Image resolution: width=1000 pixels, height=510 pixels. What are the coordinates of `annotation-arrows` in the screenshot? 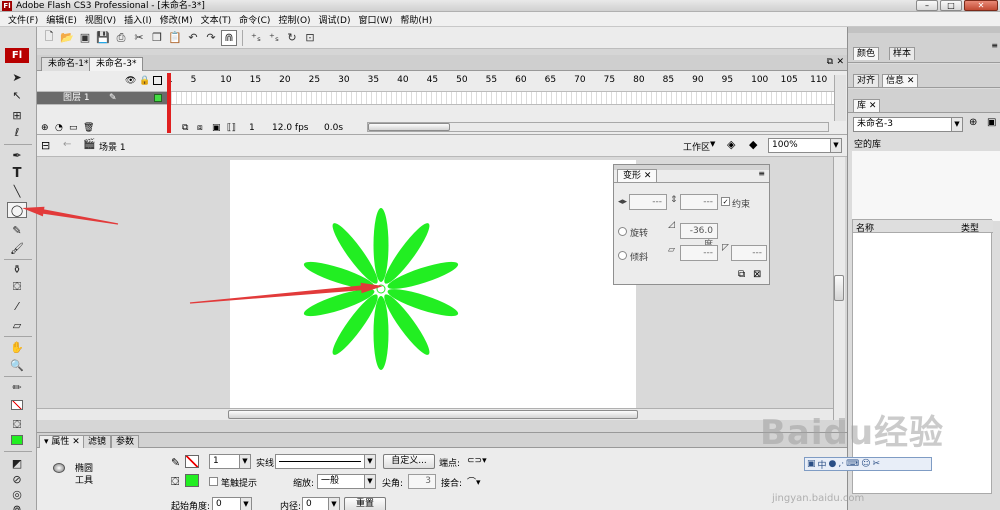 It's located at (202, 255).